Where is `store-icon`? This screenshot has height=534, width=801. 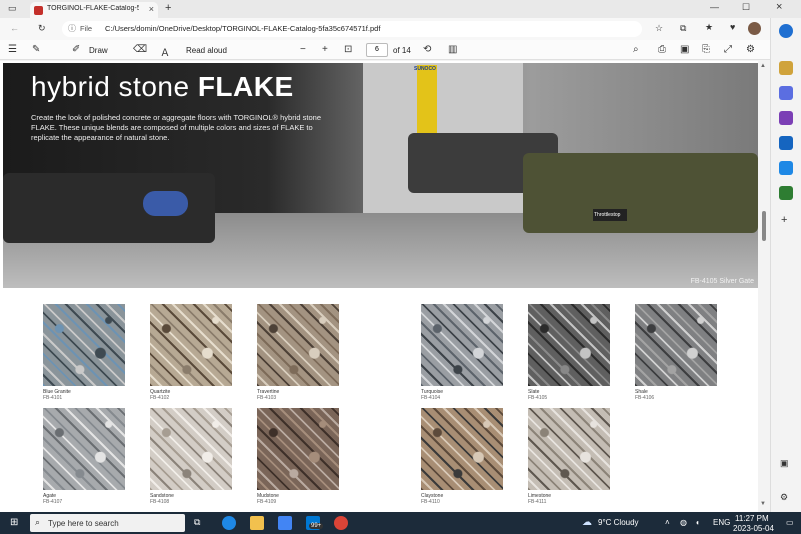
store-icon is located at coordinates (285, 523).